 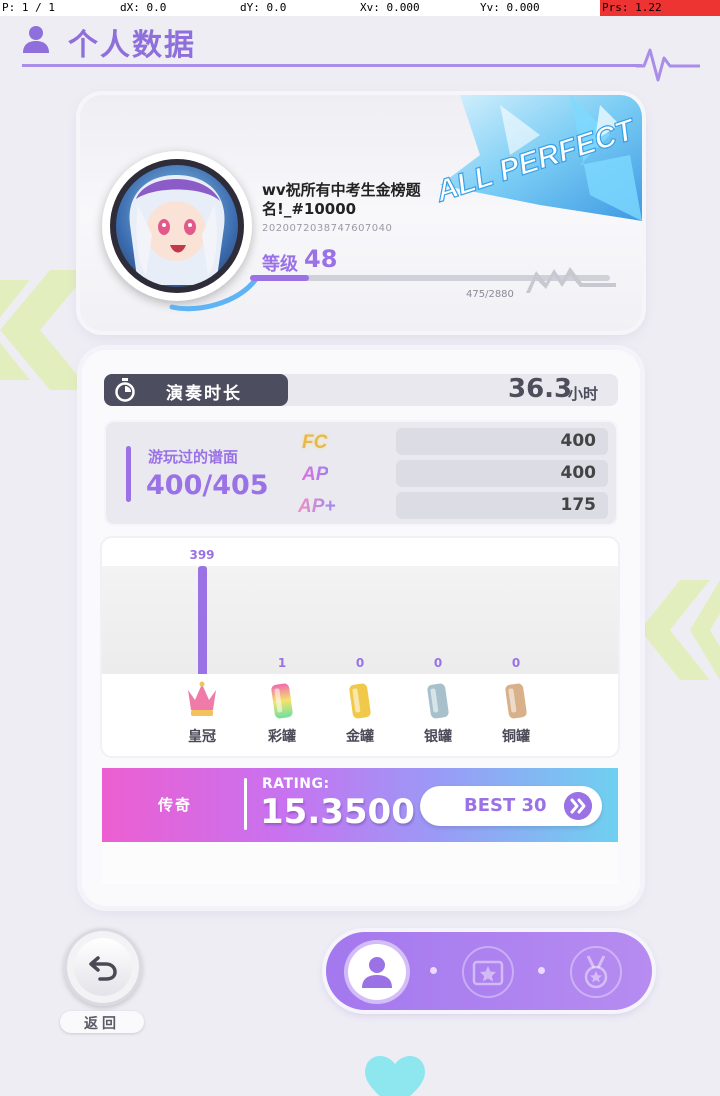 I want to click on debug-pointer: P: 1 / 1, so click(x=28, y=7).